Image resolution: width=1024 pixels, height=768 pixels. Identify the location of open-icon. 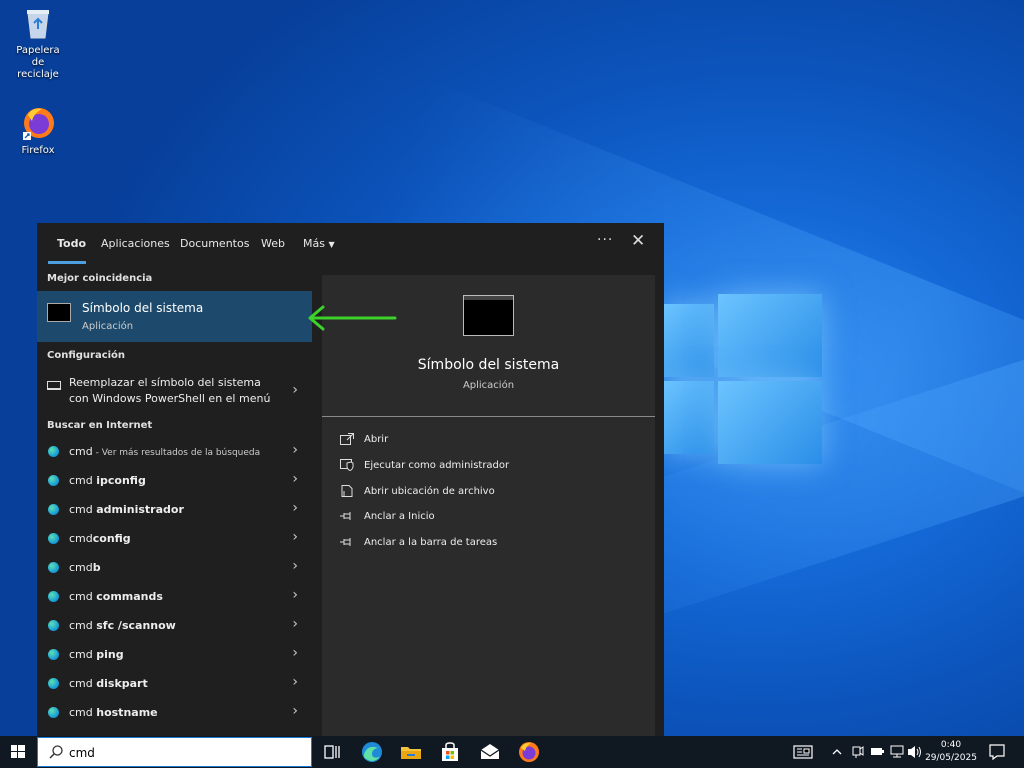
(347, 439).